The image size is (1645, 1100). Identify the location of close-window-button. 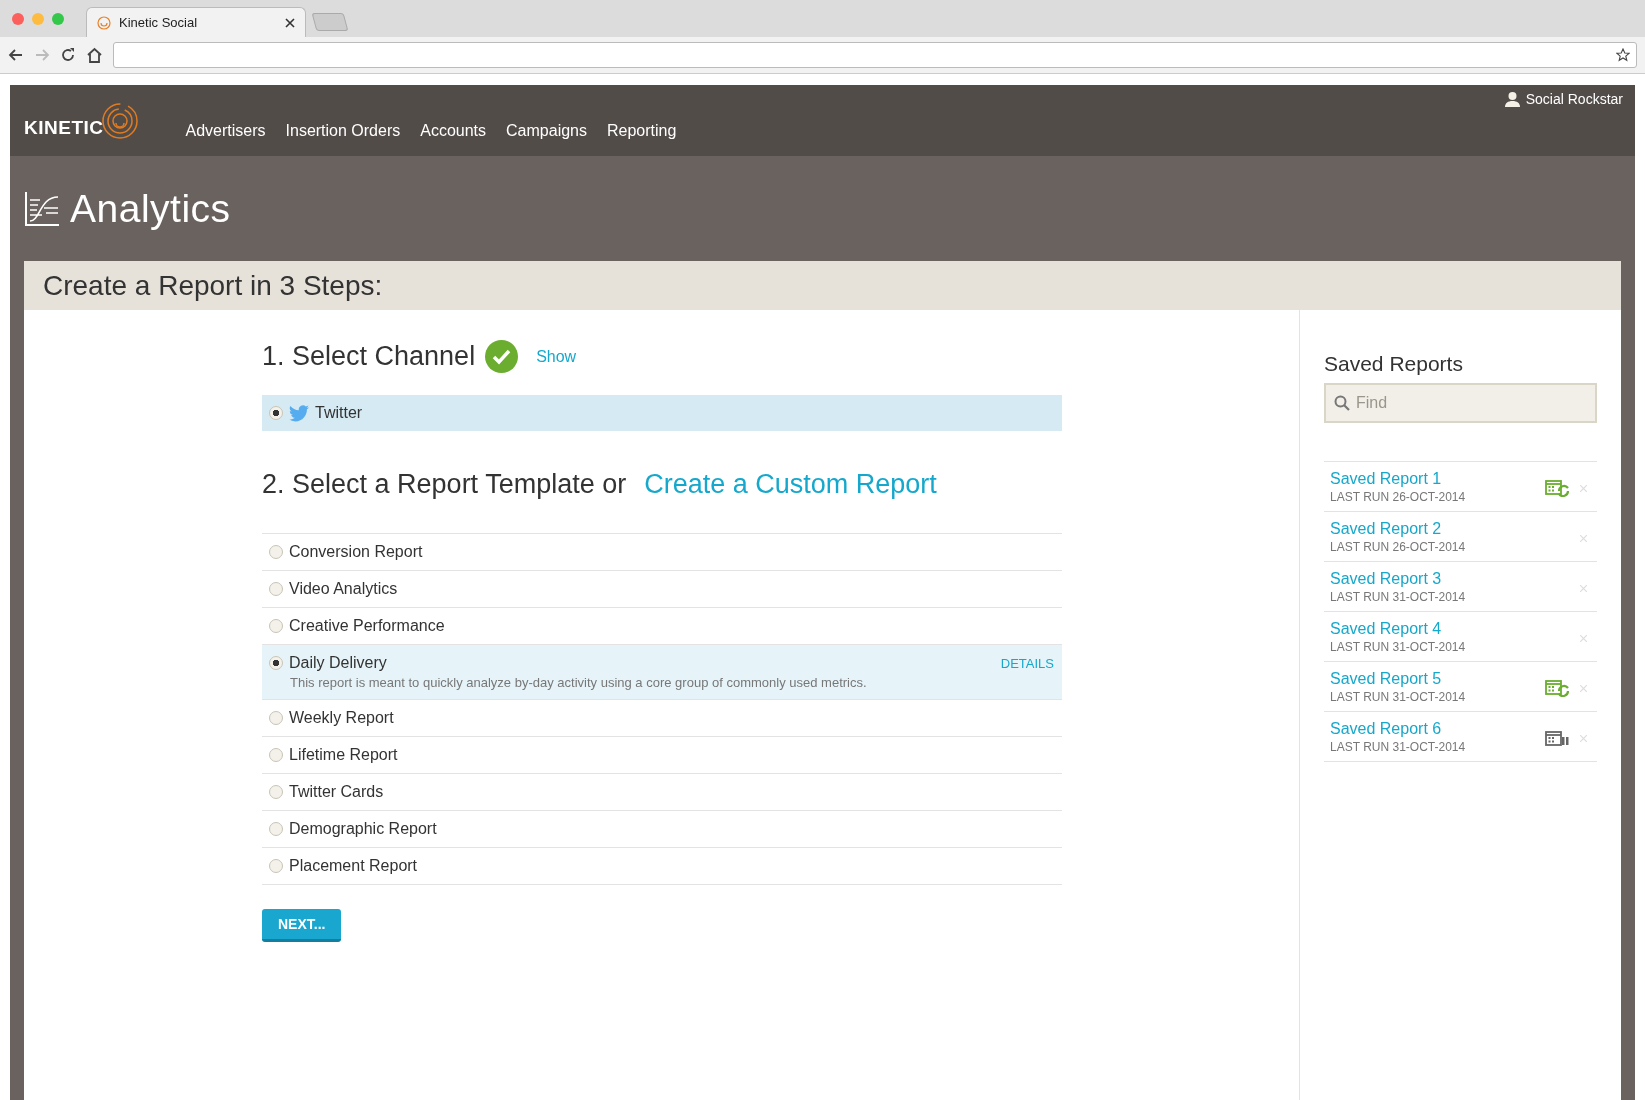
(18, 18).